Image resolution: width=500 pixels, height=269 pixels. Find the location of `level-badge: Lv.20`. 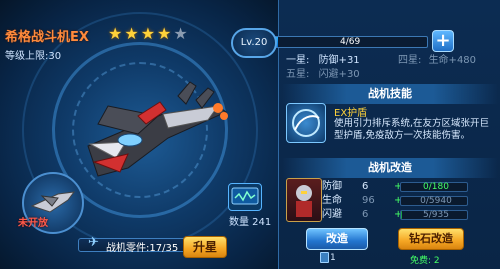

level-badge: Lv.20 is located at coordinates (254, 43).